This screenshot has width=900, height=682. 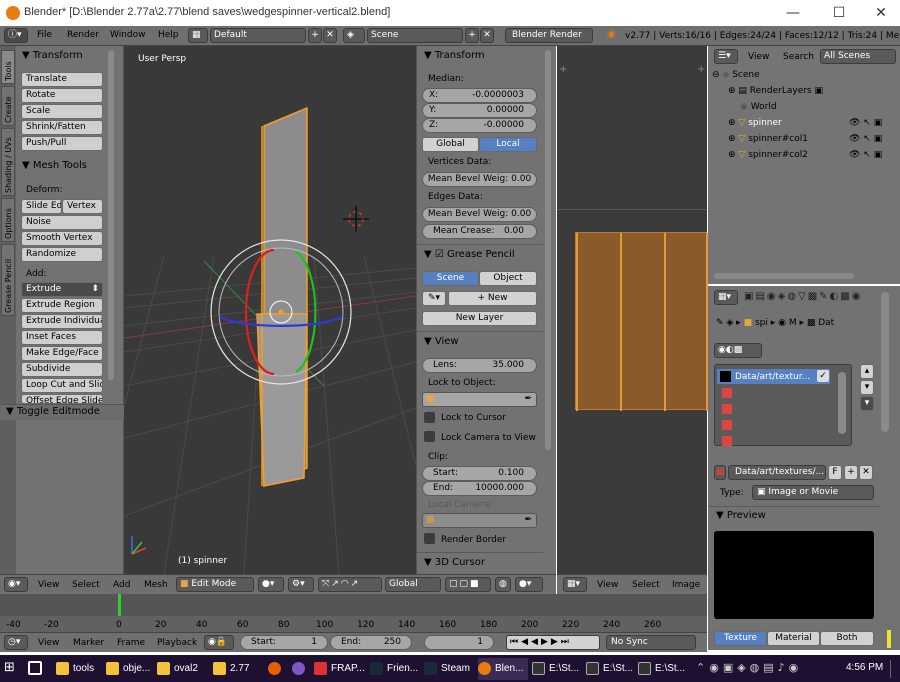 I want to click on editor-type-info-icon: ⓘ▾, so click(x=16, y=35).